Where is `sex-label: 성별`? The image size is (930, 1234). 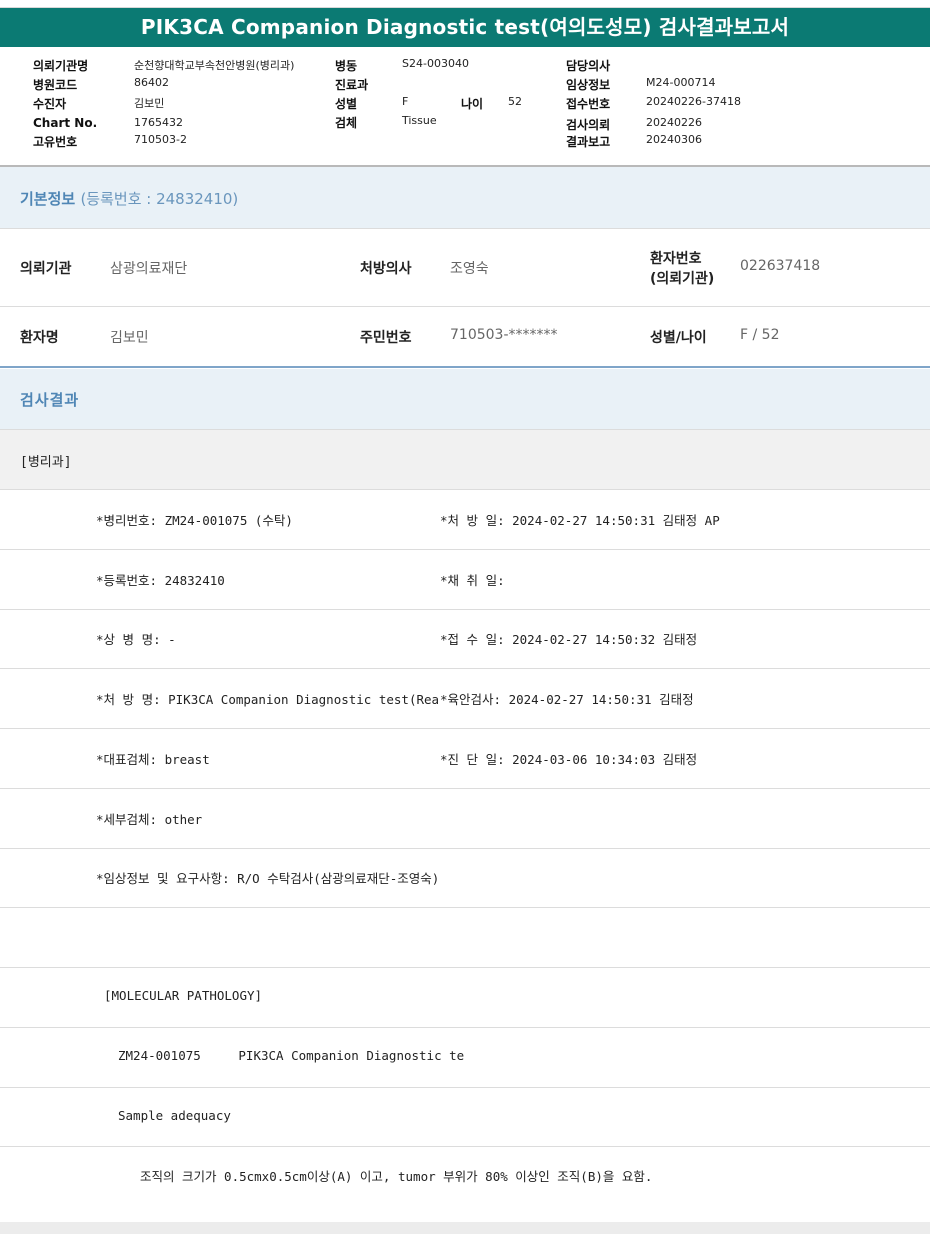
sex-label: 성별 is located at coordinates (346, 104).